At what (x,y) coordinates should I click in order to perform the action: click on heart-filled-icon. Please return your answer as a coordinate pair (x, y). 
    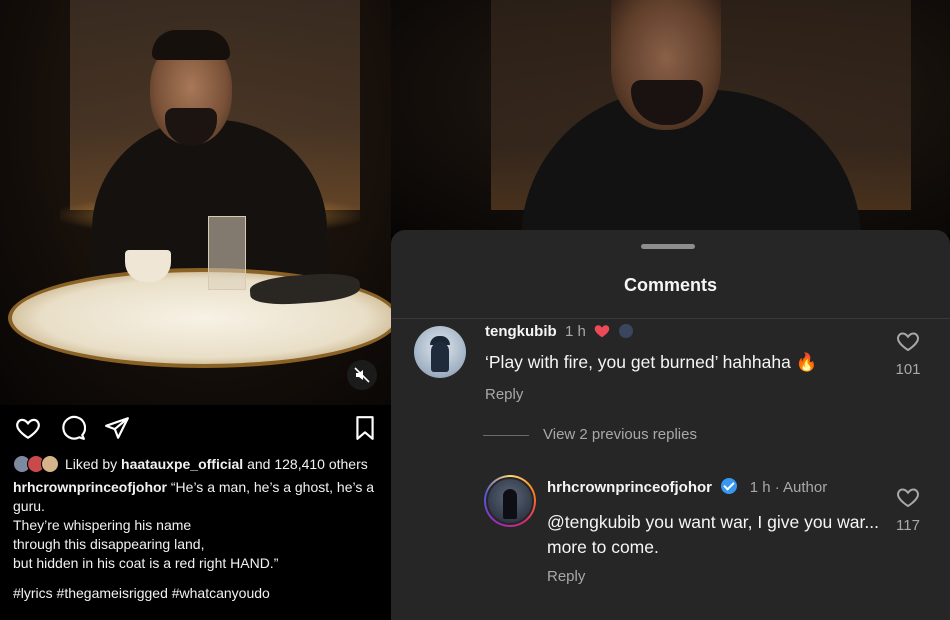
    Looking at the image, I should click on (602, 331).